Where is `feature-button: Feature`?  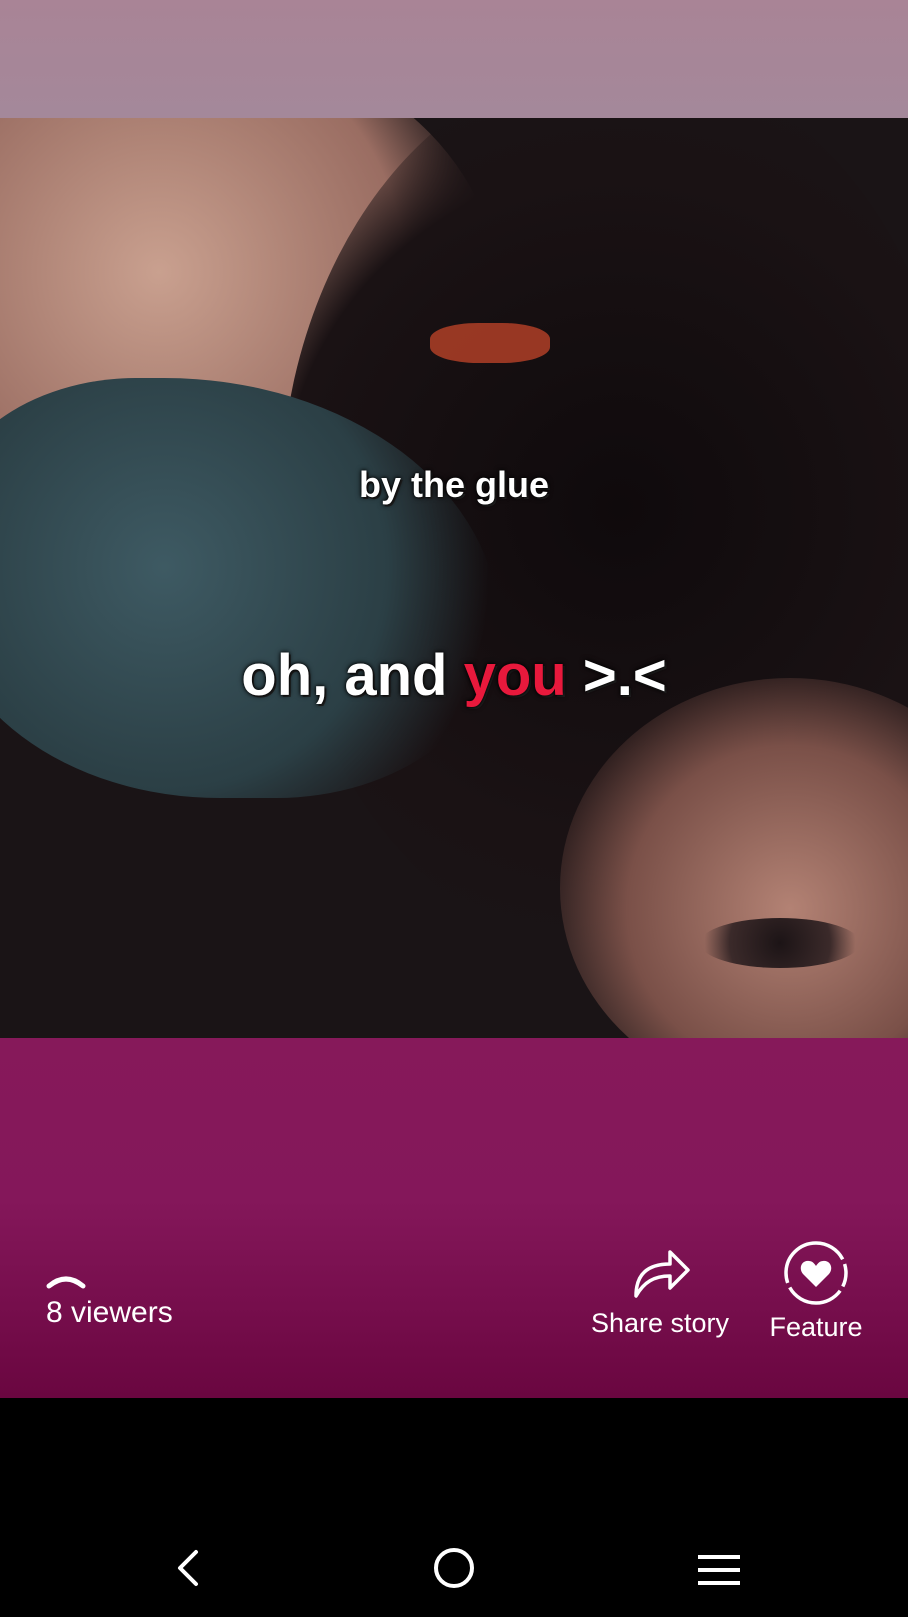 feature-button: Feature is located at coordinates (816, 1291).